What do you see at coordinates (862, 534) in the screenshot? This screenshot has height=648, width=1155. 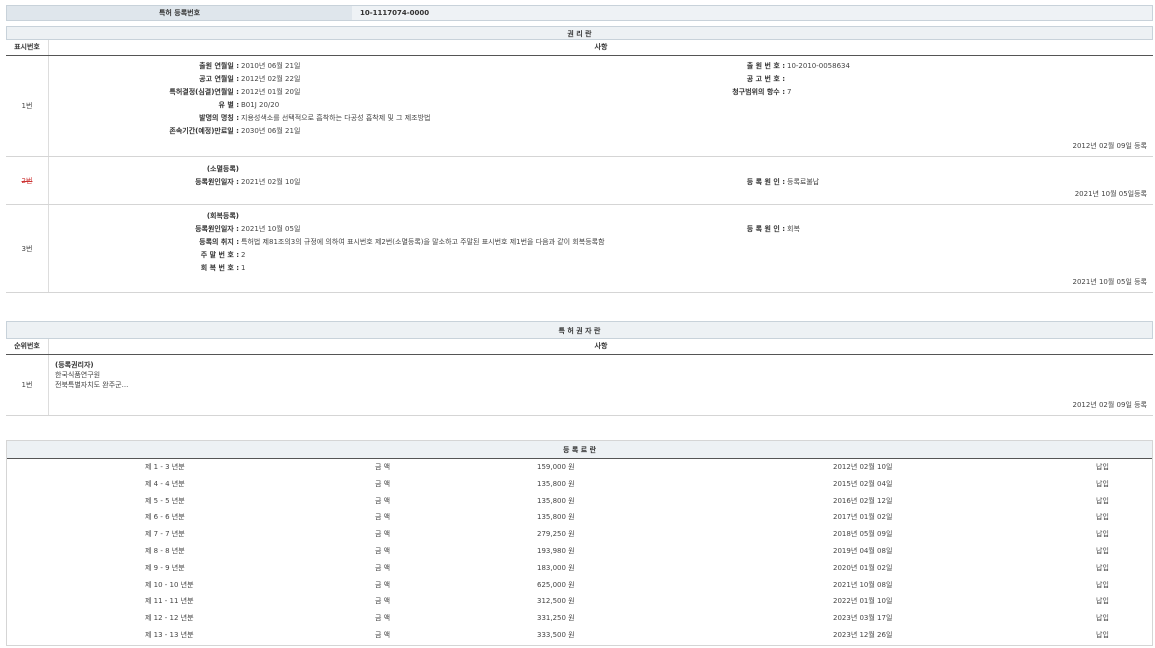 I see `fee-paid-date: 2018년 05월 09일` at bounding box center [862, 534].